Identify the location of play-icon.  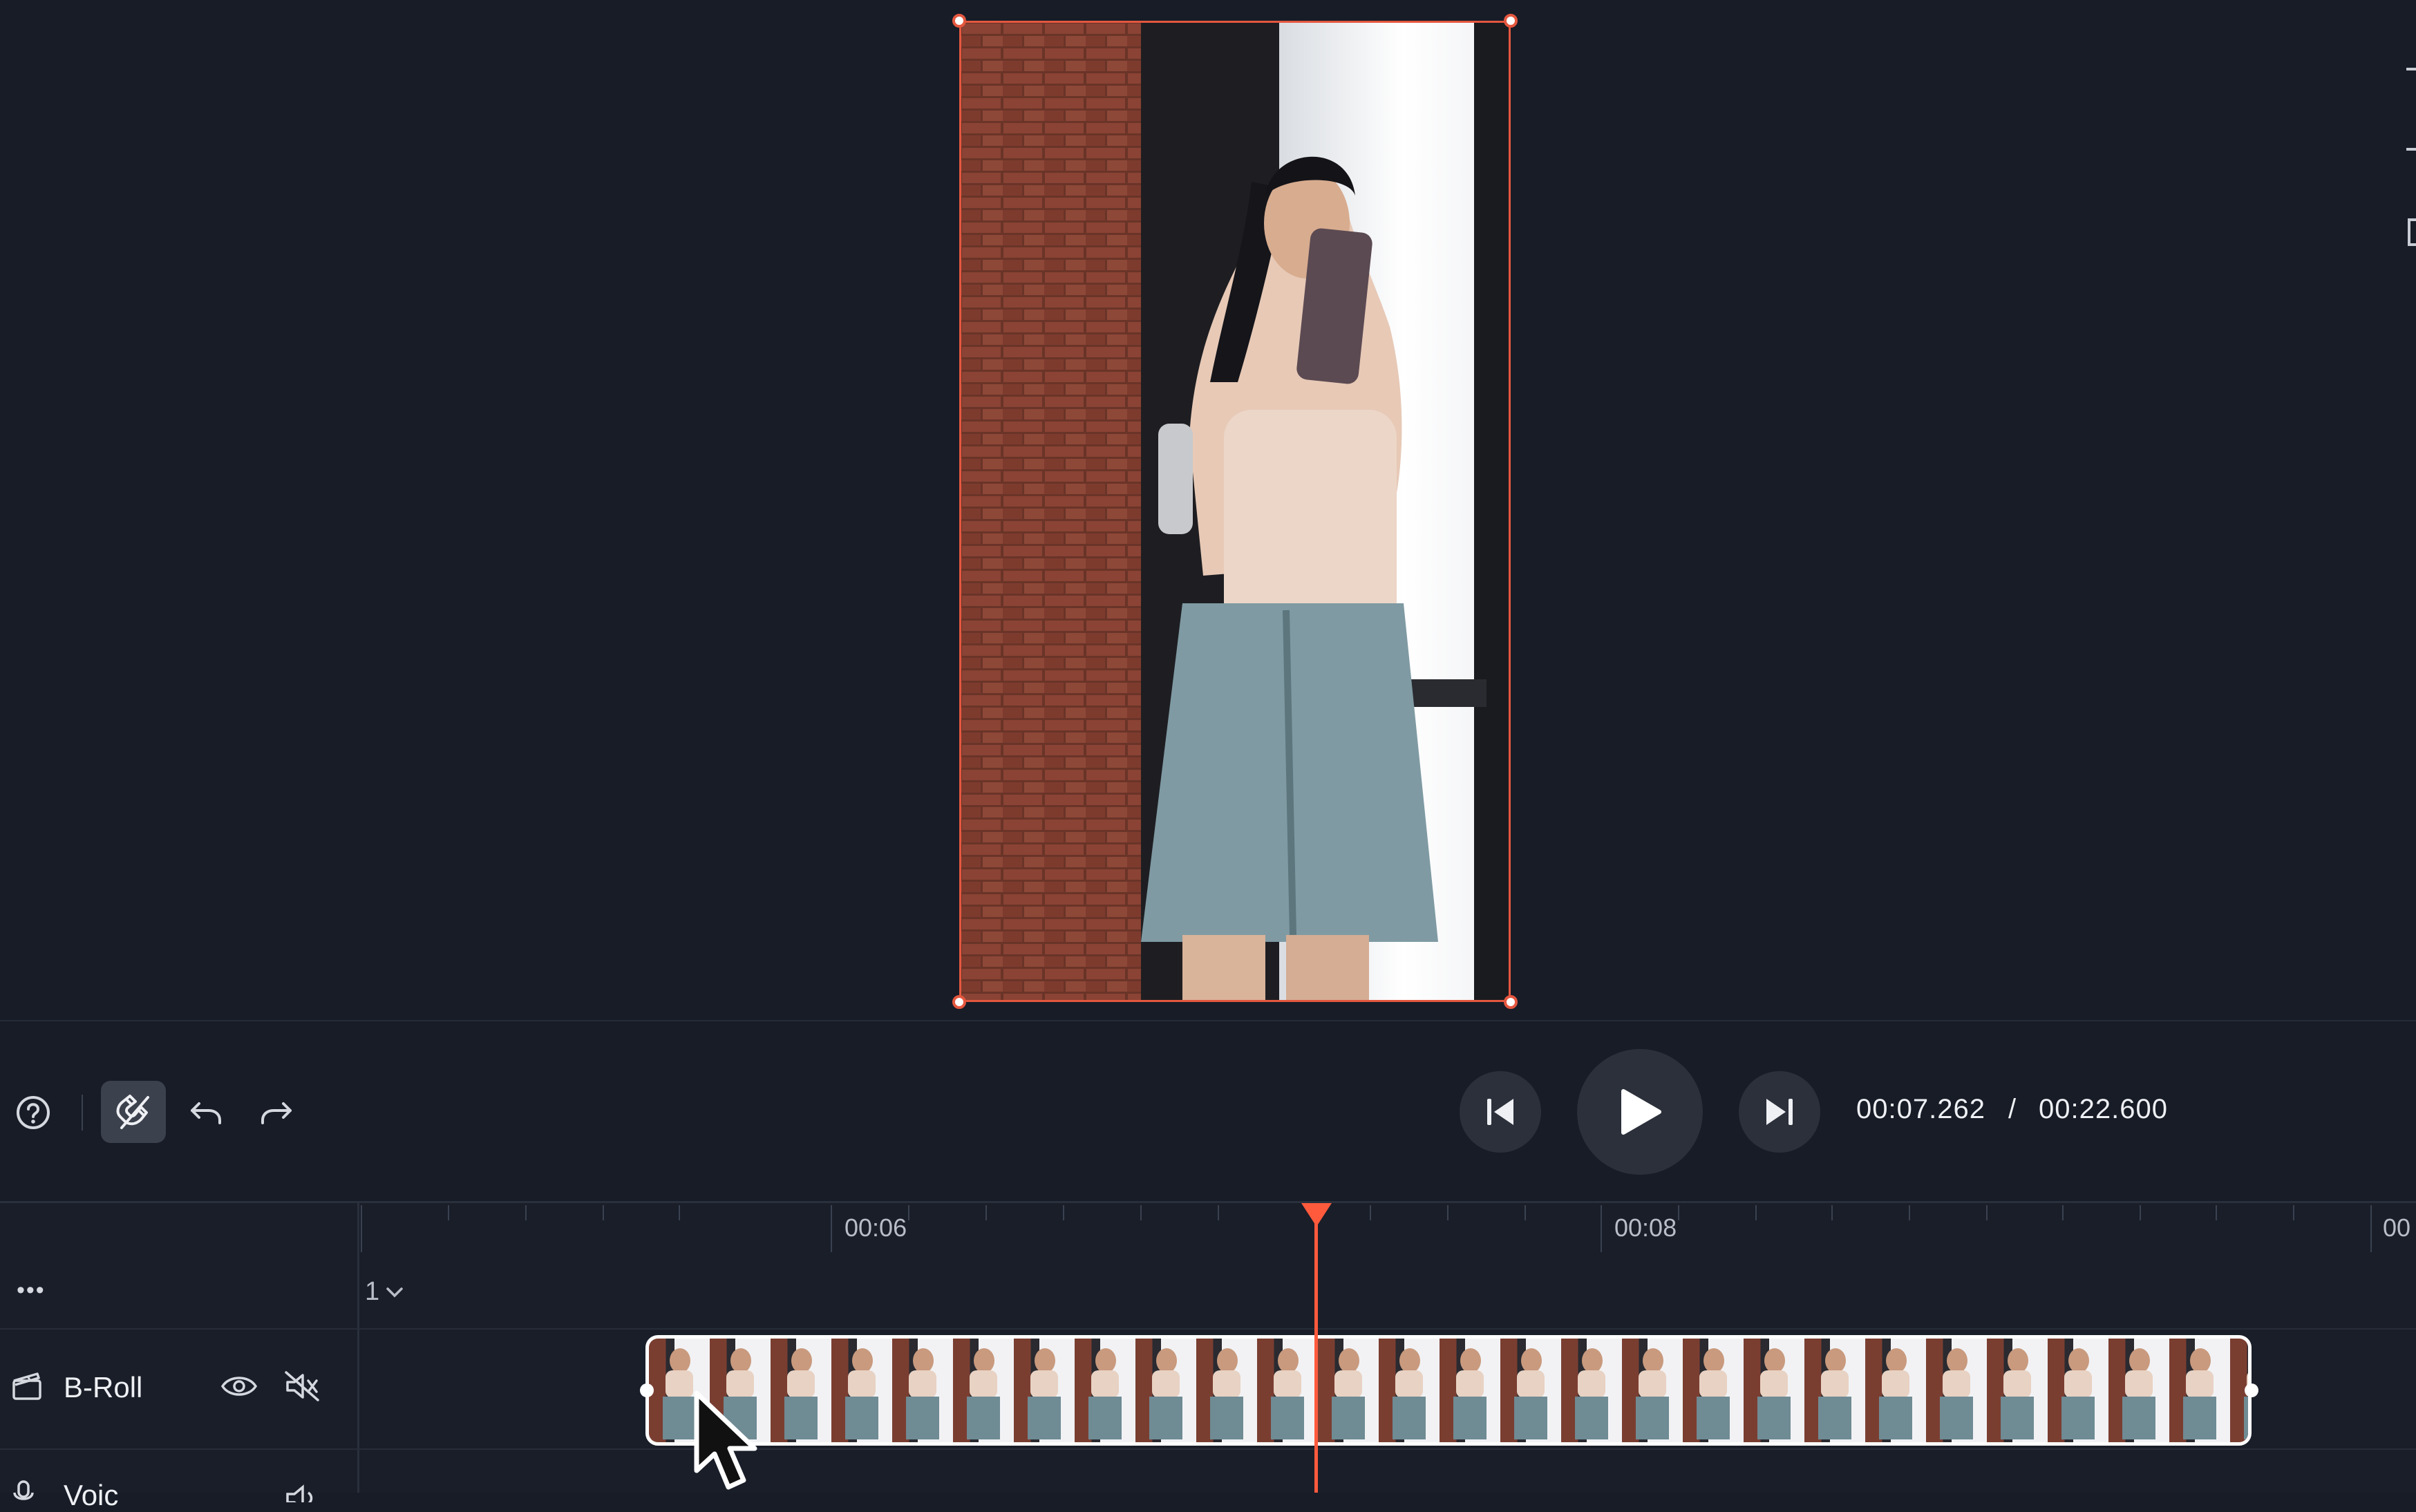
(1641, 1112).